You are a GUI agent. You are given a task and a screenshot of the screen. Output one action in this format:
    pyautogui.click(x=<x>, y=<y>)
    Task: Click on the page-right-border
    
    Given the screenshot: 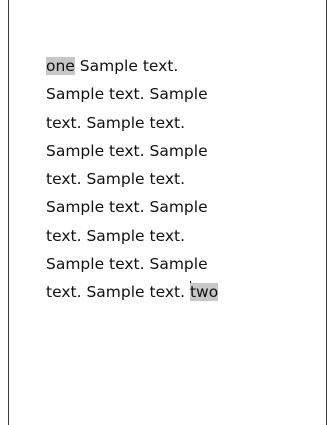 What is the action you would take?
    pyautogui.click(x=326, y=212)
    